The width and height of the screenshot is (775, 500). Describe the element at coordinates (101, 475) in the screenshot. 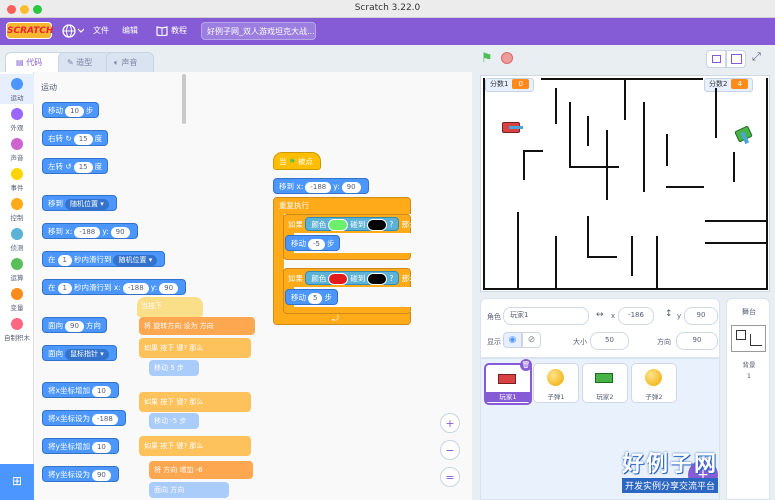

I see `value-input: 90` at that location.